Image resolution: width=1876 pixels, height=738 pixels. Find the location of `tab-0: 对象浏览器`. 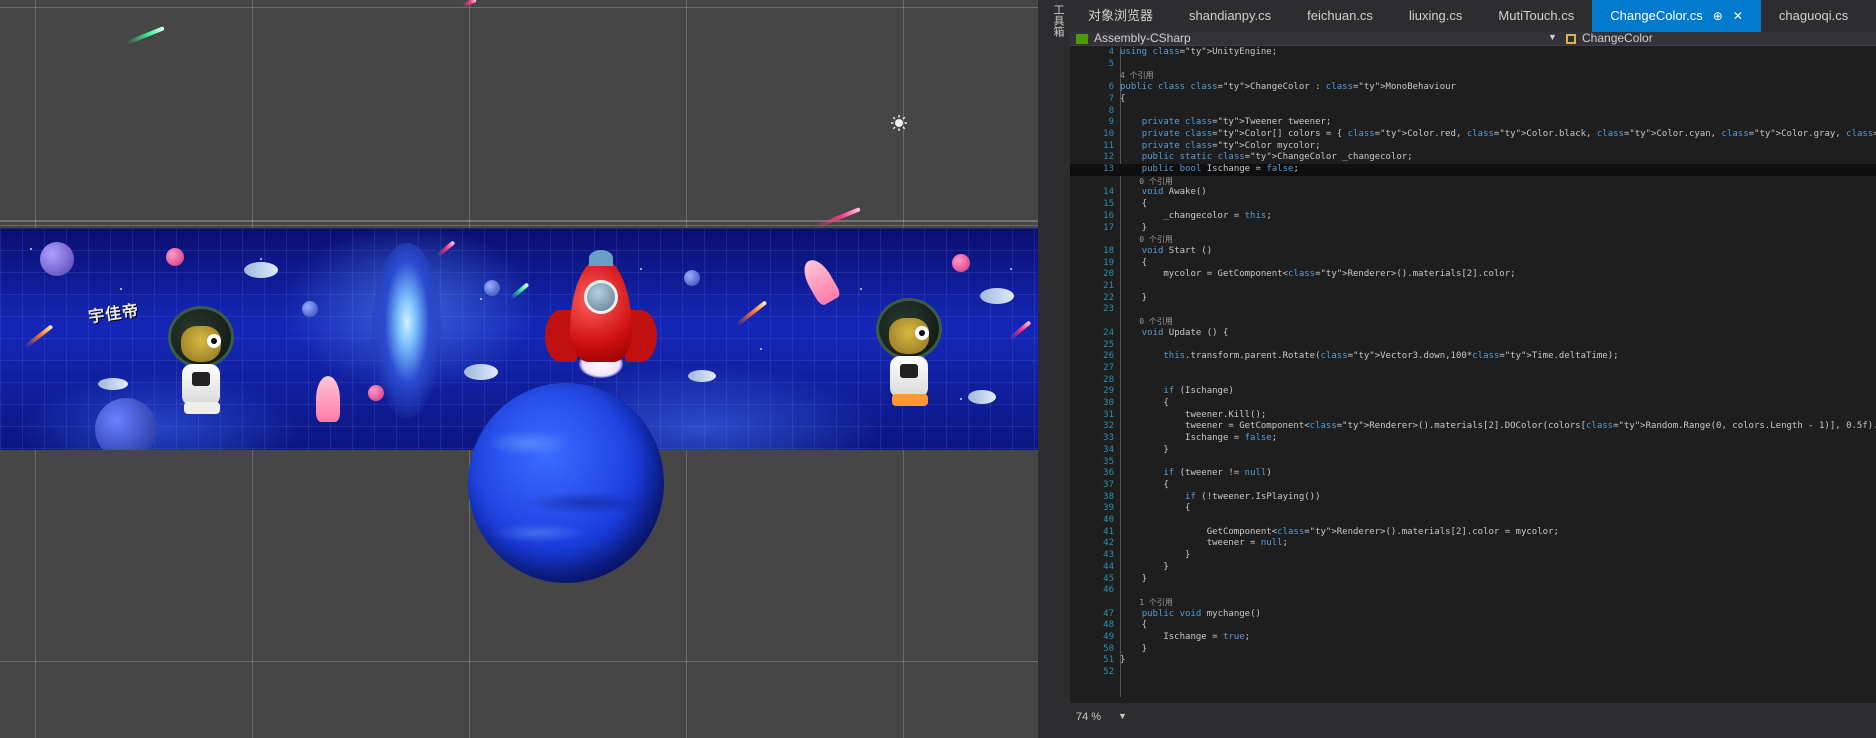

tab-0: 对象浏览器 is located at coordinates (1120, 16).